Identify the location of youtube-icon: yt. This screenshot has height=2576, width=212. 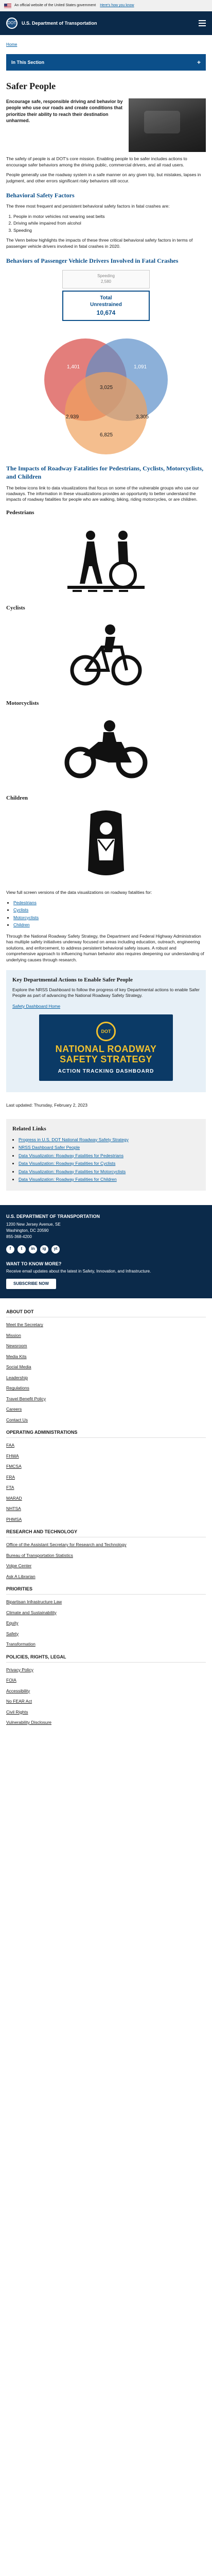
(55, 1249).